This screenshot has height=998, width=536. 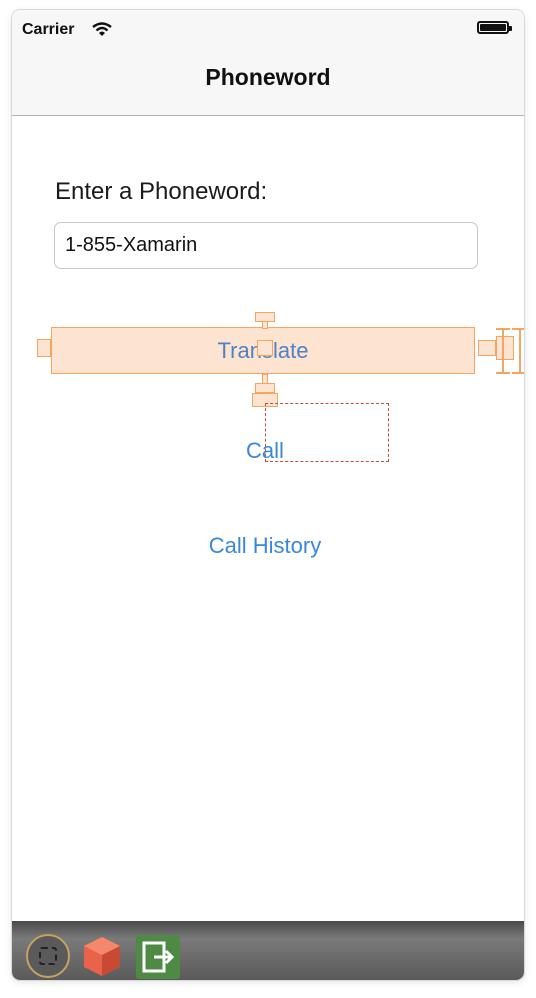 What do you see at coordinates (158, 957) in the screenshot?
I see `exit-icon` at bounding box center [158, 957].